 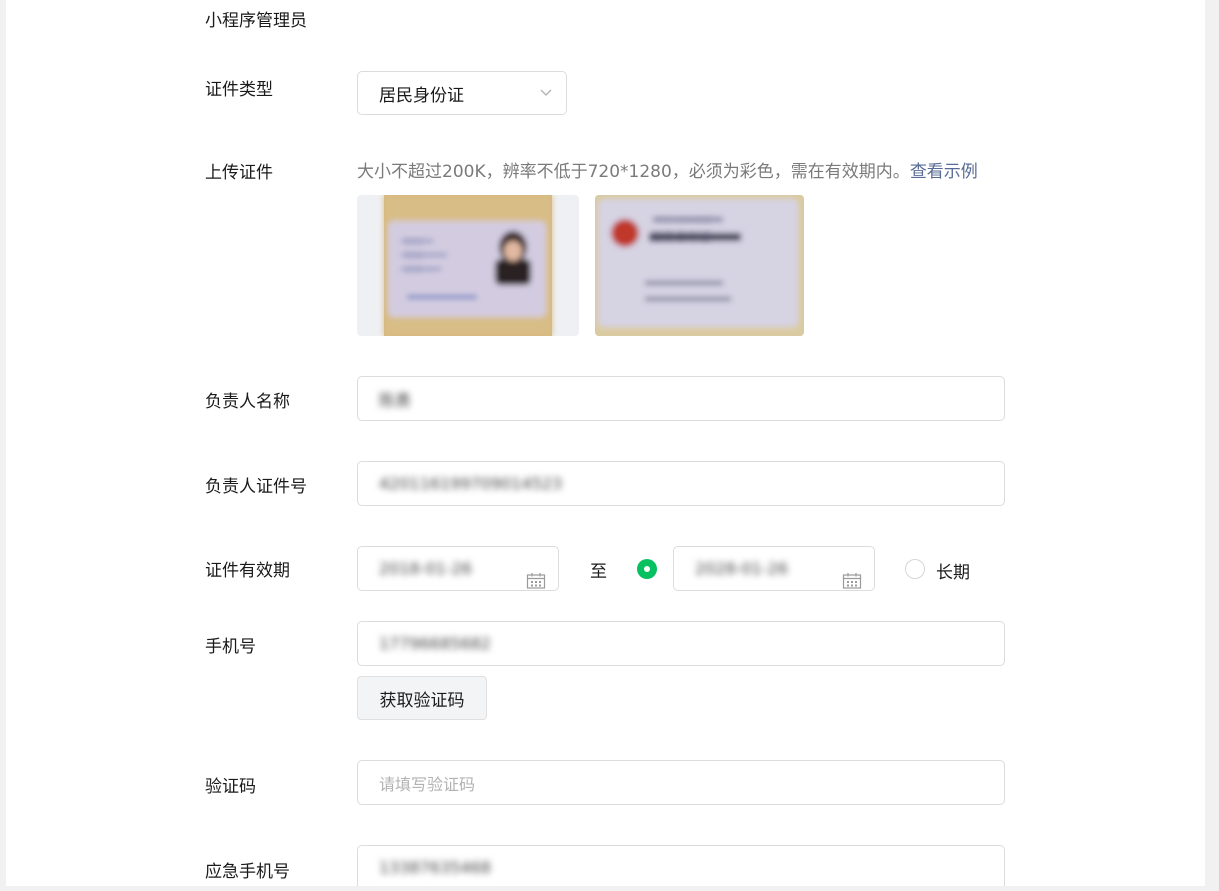 What do you see at coordinates (421, 95) in the screenshot?
I see `id-type-value: 居民身份证` at bounding box center [421, 95].